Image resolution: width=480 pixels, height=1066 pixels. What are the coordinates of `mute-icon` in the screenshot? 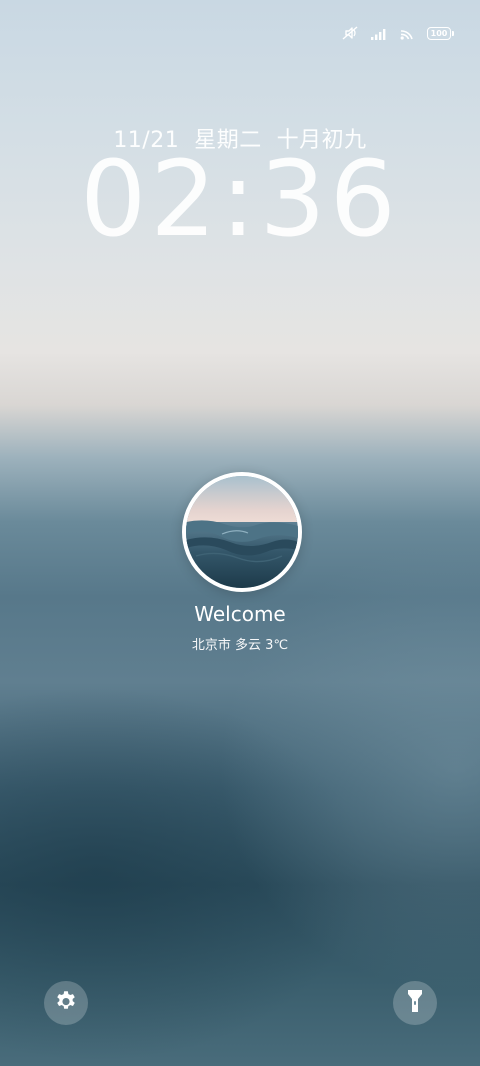 It's located at (350, 33).